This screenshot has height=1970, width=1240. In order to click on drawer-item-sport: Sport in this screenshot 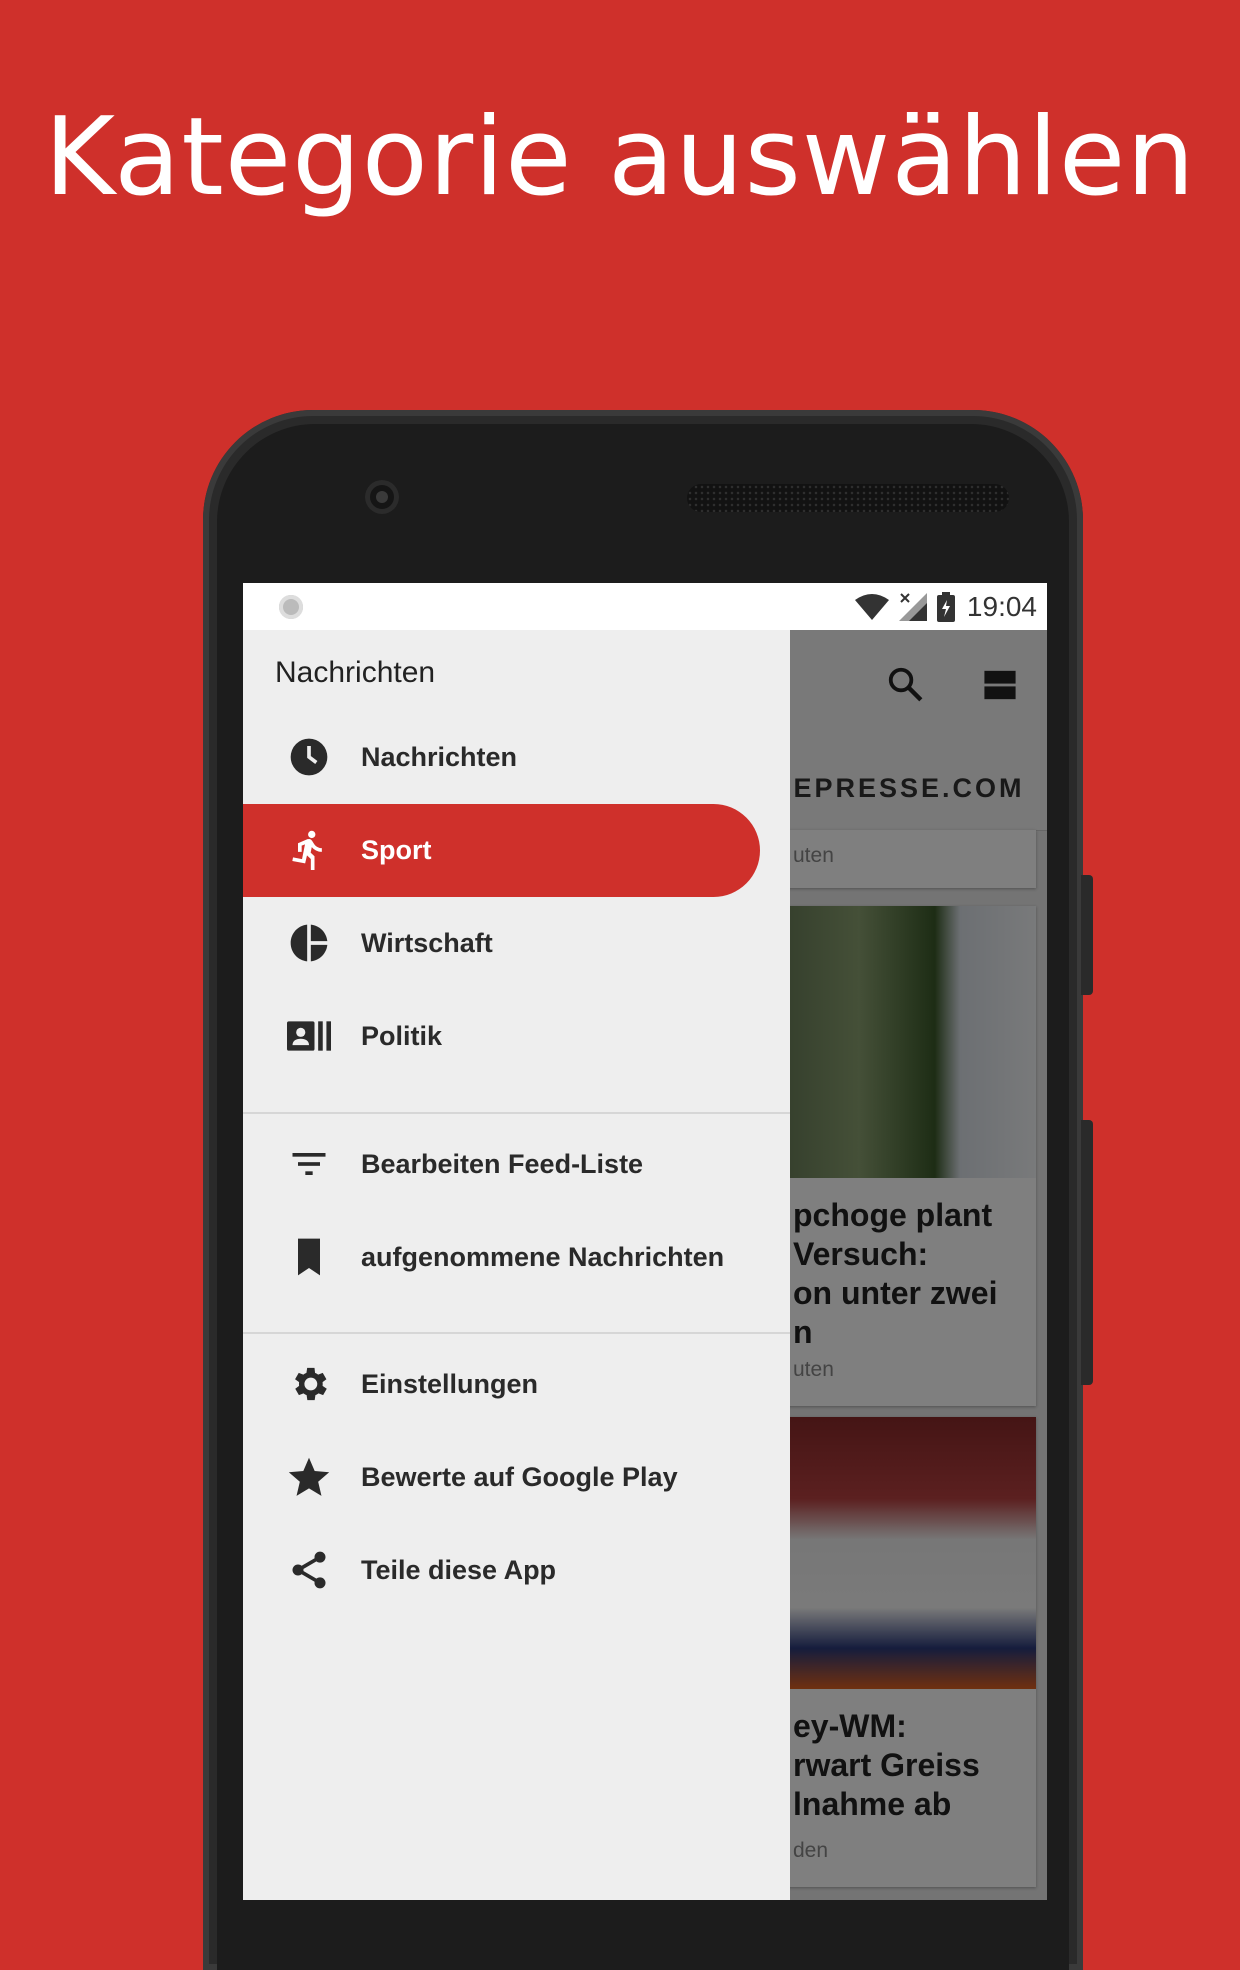, I will do `click(501, 850)`.